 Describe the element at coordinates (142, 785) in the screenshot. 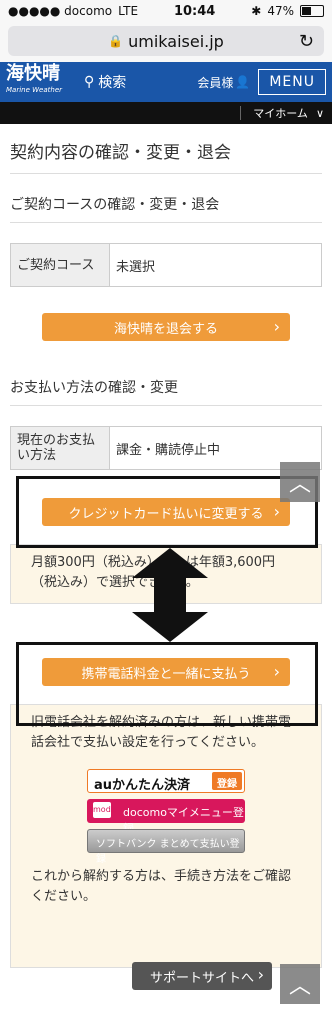

I see `au-label: auかんたん決済` at that location.